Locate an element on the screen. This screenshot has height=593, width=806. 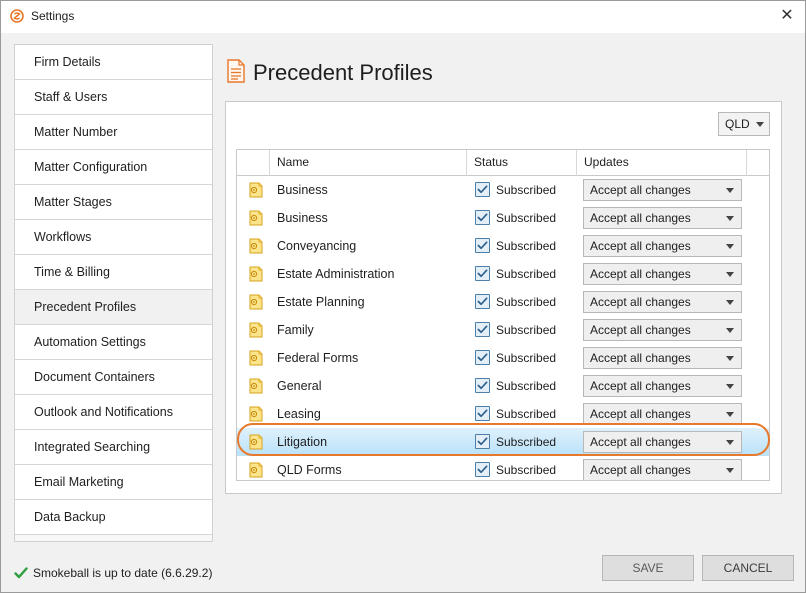
table-row: QLD Forms Subscribed Accept all changes is located at coordinates (503, 468).